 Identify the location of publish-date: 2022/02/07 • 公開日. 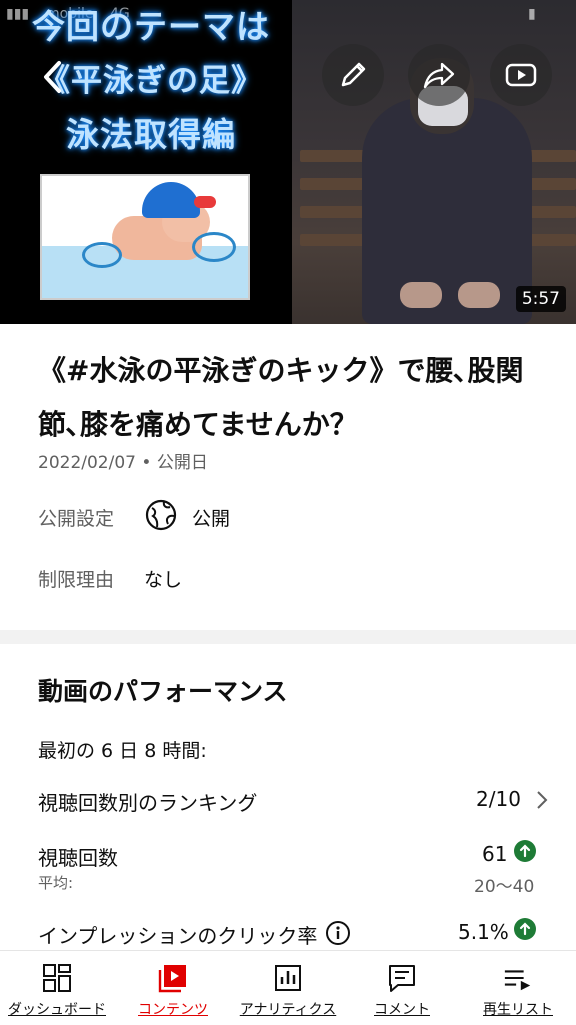
(123, 460).